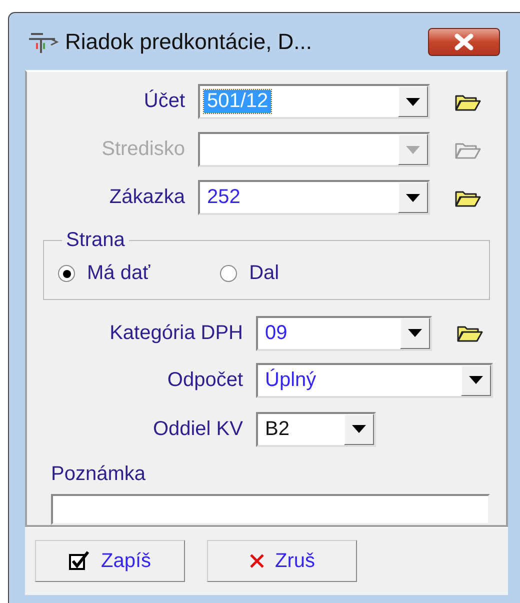 The width and height of the screenshot is (520, 603). I want to click on cancel-button: Zruš, so click(282, 561).